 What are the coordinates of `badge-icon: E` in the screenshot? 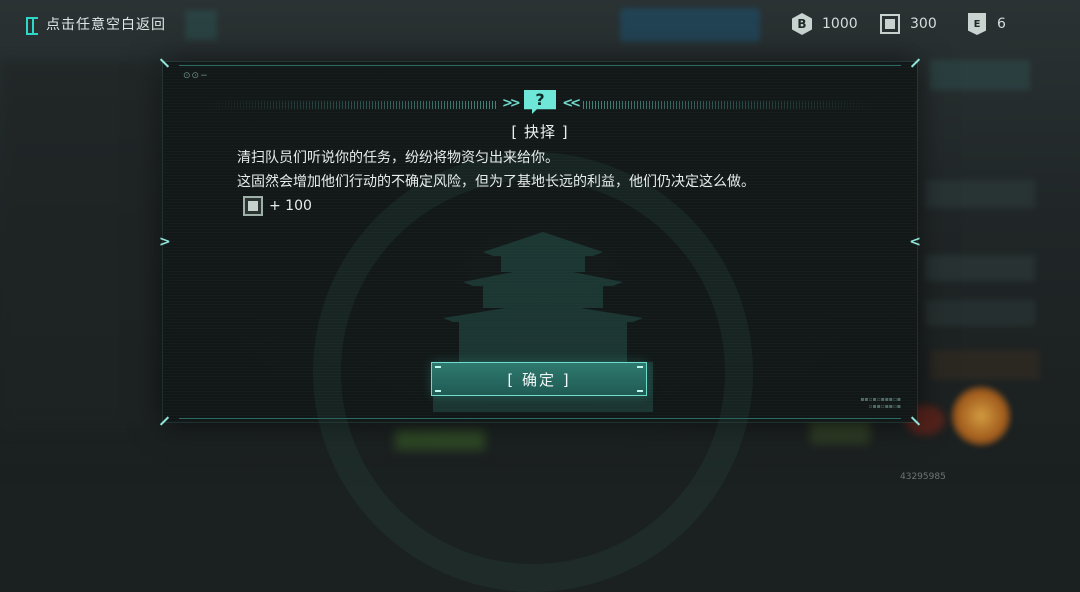 It's located at (977, 24).